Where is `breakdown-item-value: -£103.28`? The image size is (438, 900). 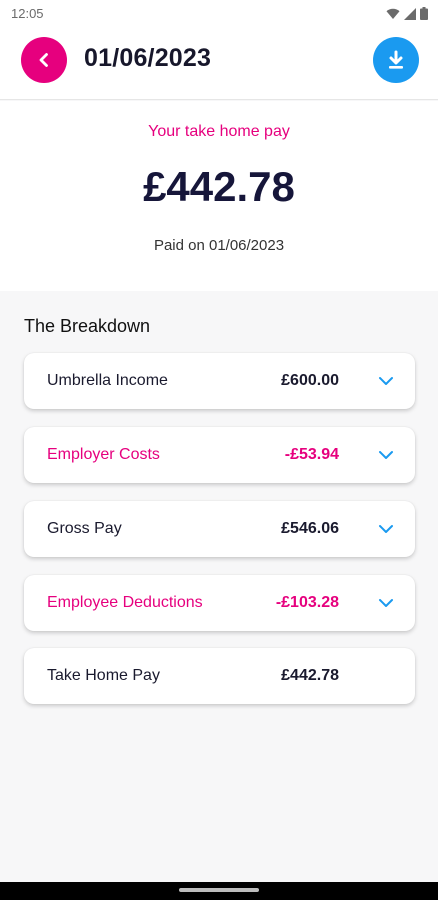
breakdown-item-value: -£103.28 is located at coordinates (307, 602).